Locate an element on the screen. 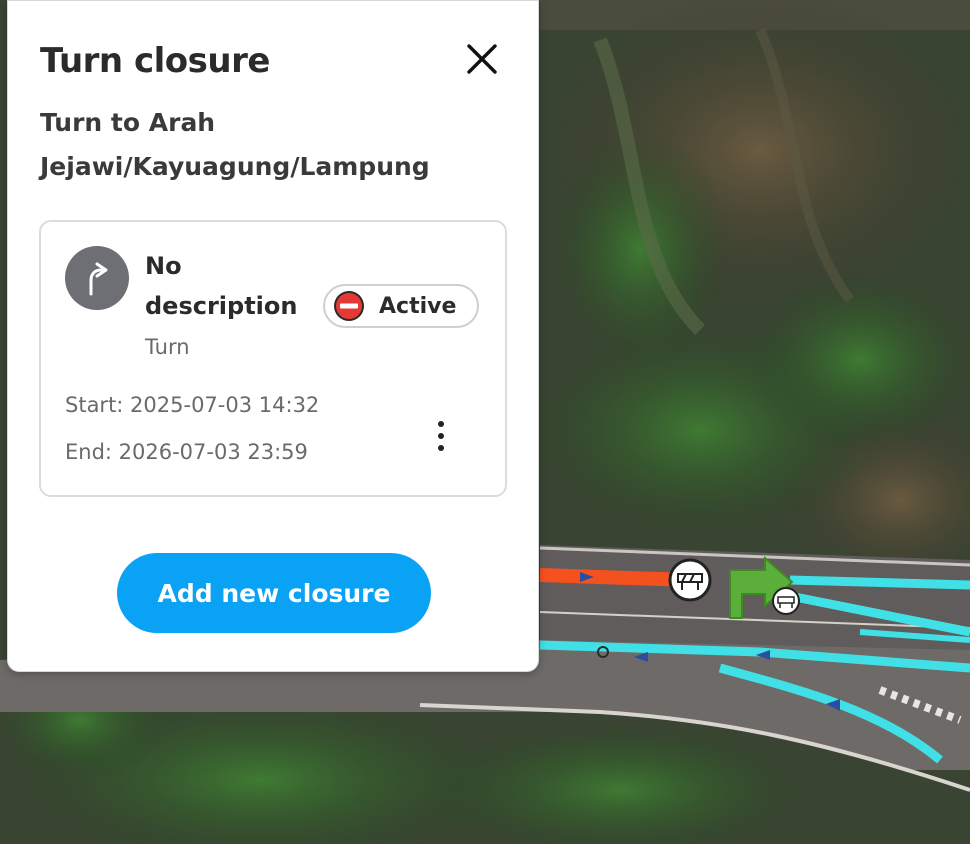 The height and width of the screenshot is (844, 970). close-button is located at coordinates (482, 59).